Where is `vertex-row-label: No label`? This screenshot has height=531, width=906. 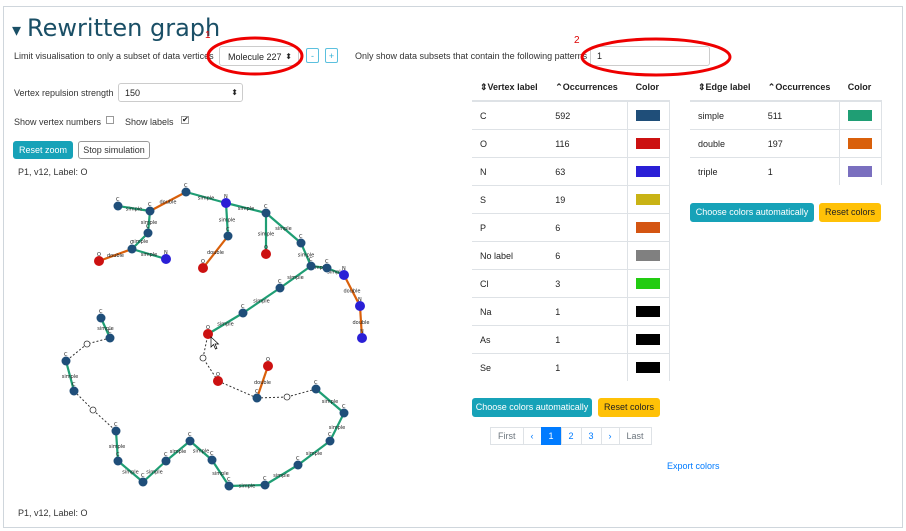
vertex-row-label: No label is located at coordinates (510, 255).